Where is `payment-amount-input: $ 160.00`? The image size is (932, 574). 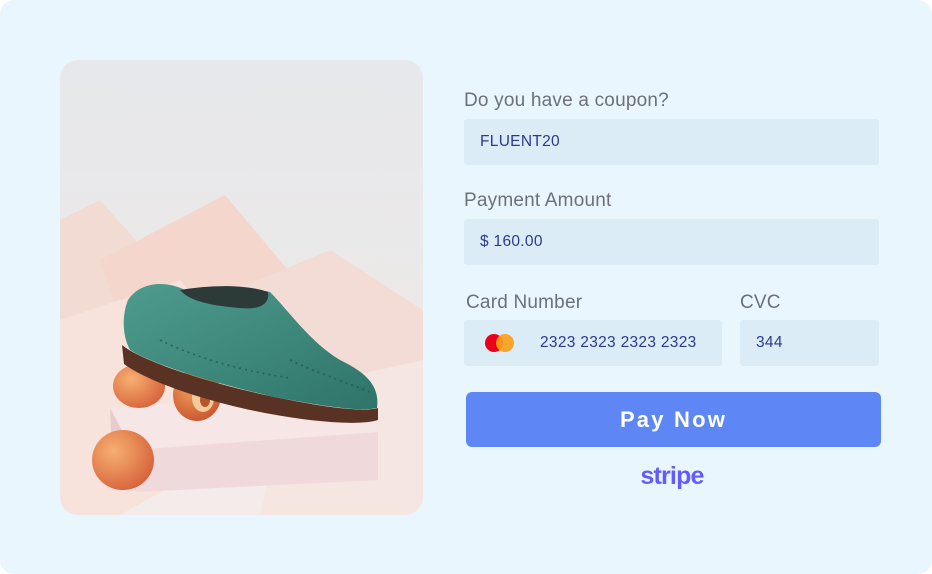 payment-amount-input: $ 160.00 is located at coordinates (671, 242).